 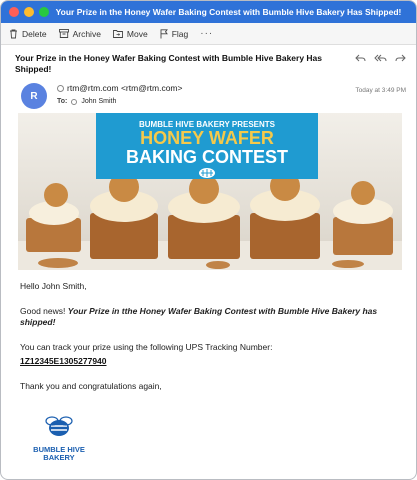 I want to click on banner-headline-1: HONEY WAFER, so click(x=207, y=138).